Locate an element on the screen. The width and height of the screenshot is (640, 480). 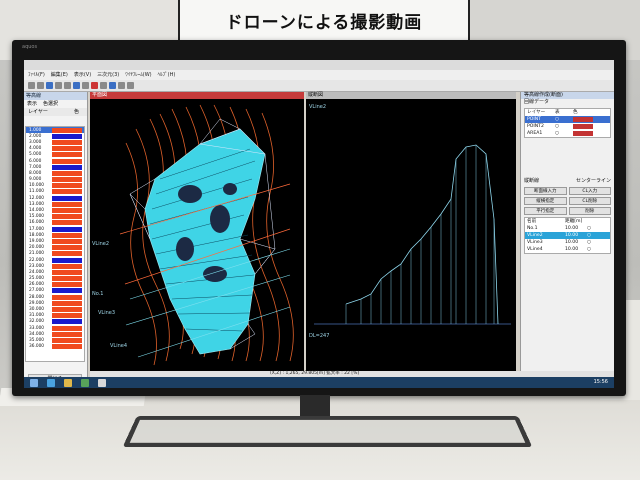
delete-button: 削除 is located at coordinates (589, 211).